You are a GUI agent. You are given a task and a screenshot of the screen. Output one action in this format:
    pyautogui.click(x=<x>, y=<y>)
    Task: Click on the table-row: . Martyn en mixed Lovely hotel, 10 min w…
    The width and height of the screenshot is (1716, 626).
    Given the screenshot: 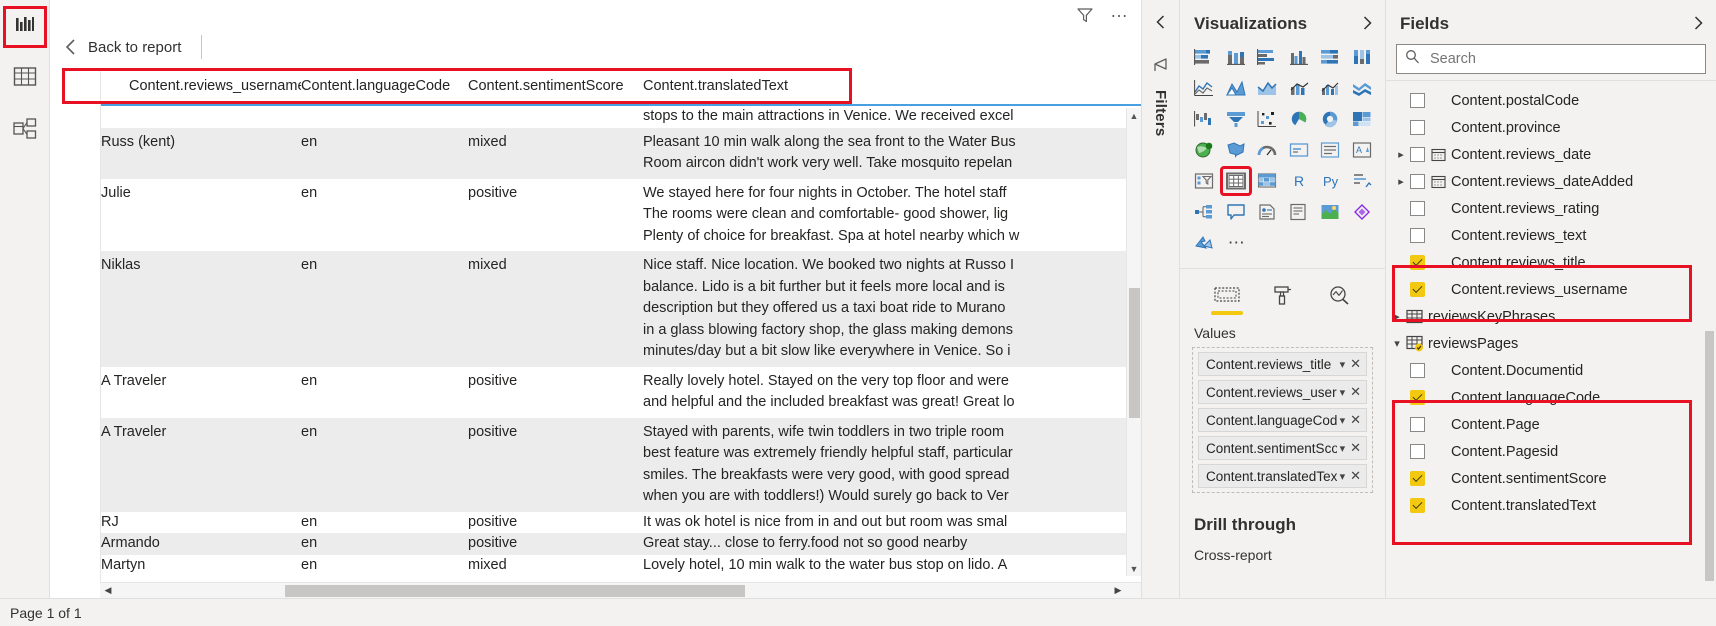 What is the action you would take?
    pyautogui.click(x=621, y=565)
    